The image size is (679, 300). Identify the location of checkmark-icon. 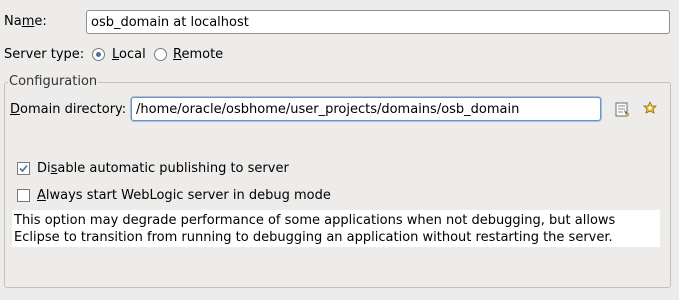
(23, 168).